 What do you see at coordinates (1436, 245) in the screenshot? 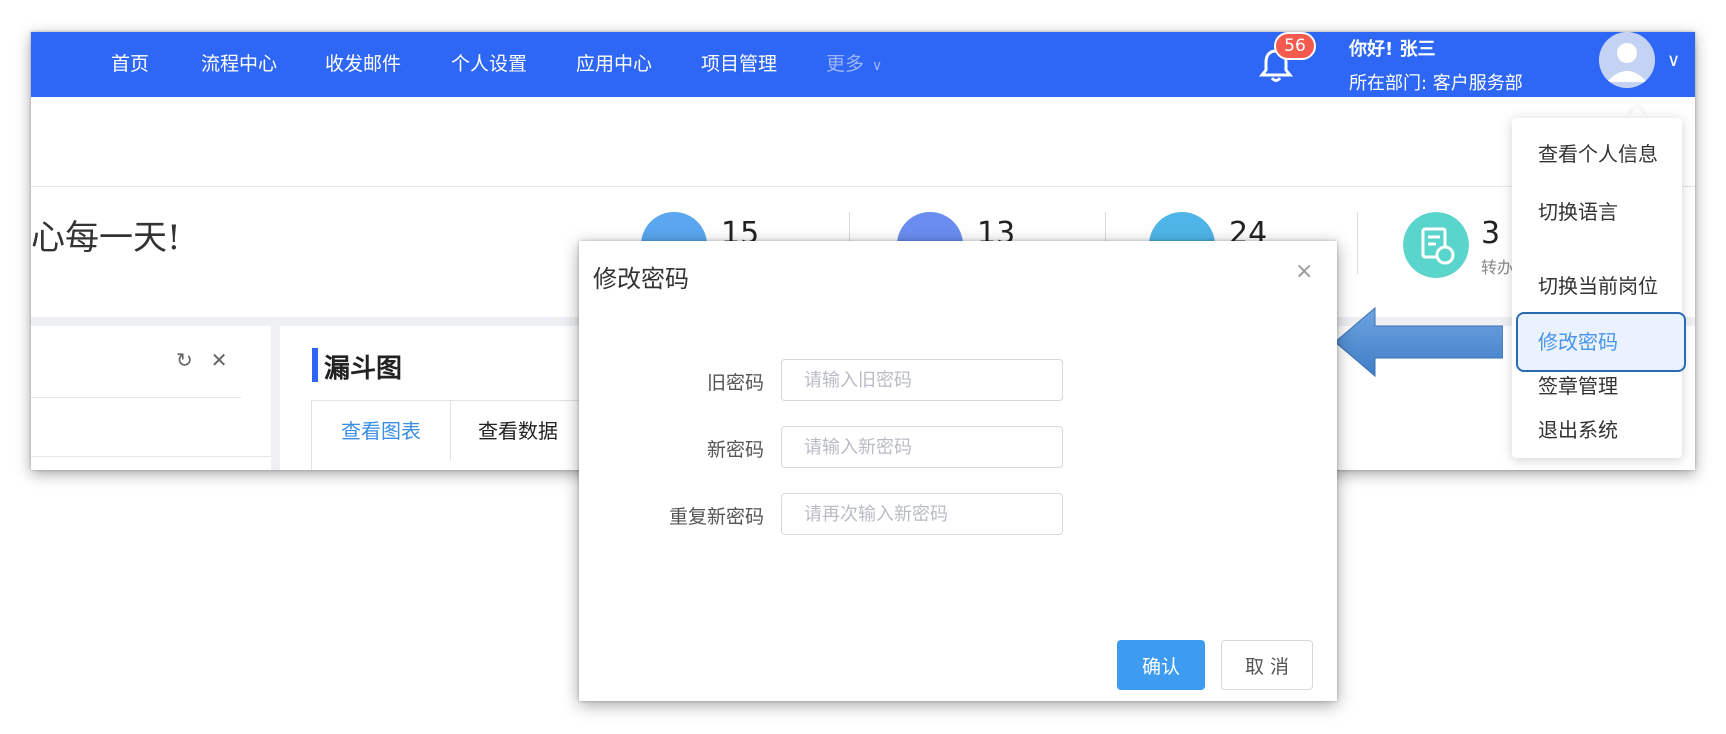
I see `stat-icon-transfer` at bounding box center [1436, 245].